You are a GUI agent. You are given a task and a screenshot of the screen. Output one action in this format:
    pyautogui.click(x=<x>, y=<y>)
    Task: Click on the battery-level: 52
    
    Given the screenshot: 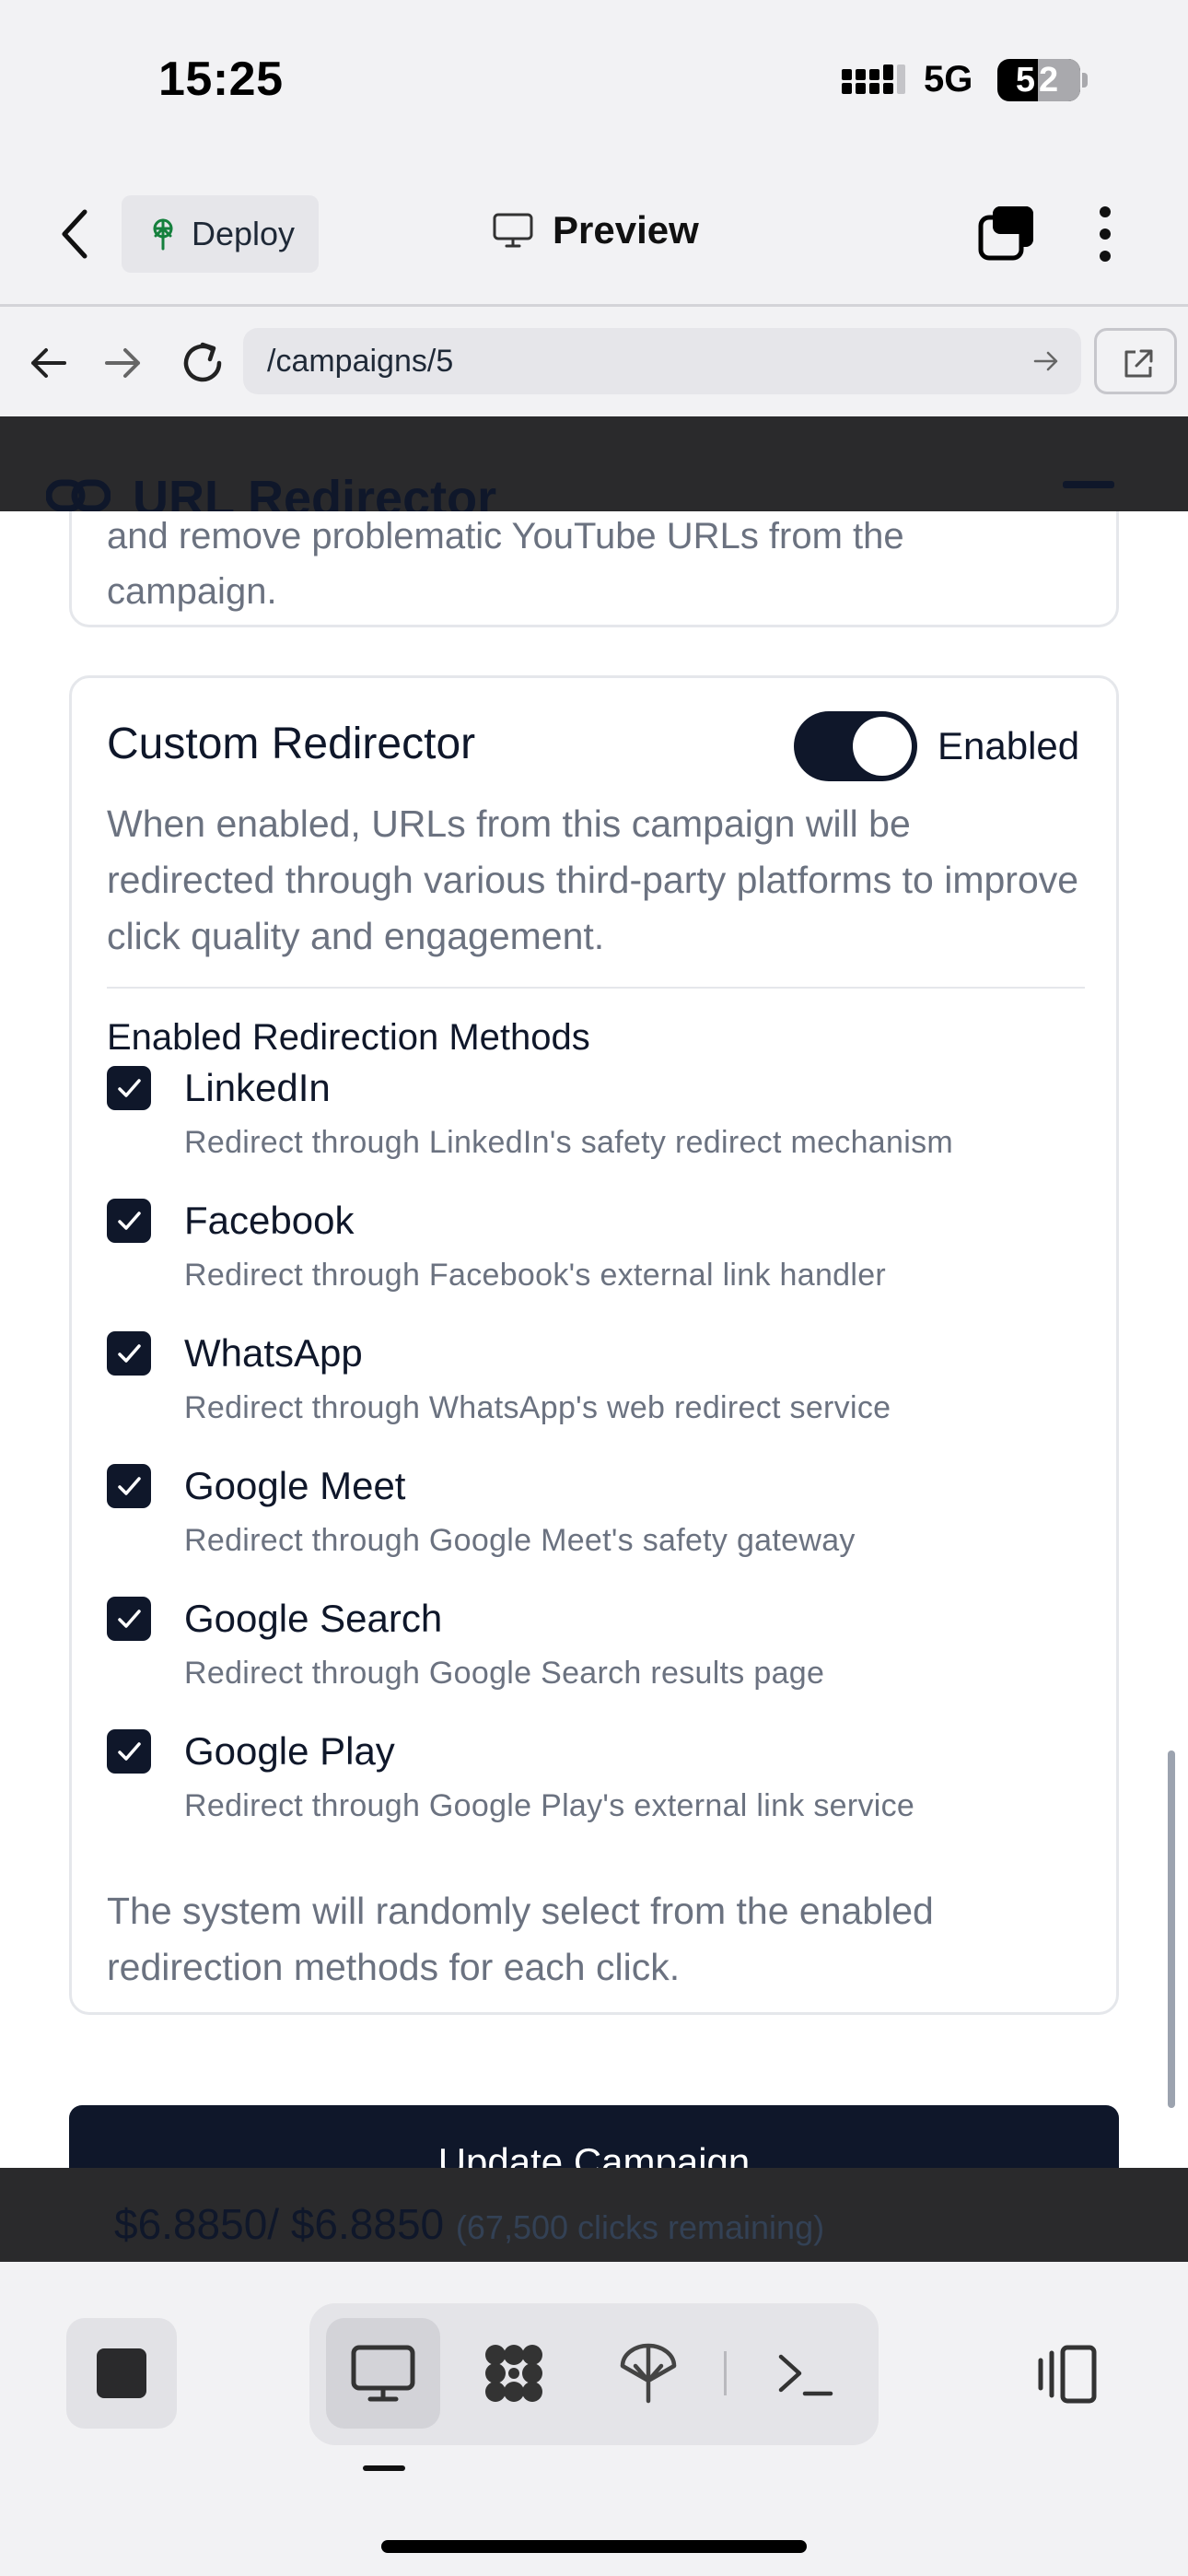 What is the action you would take?
    pyautogui.click(x=1039, y=80)
    